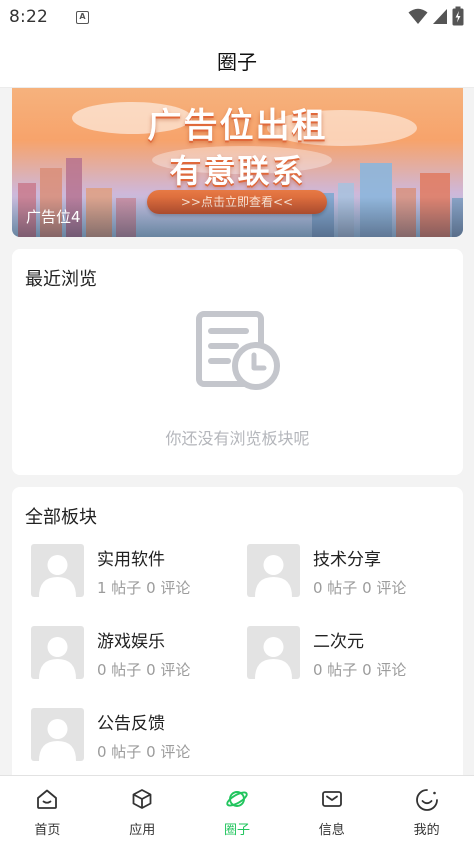 Image resolution: width=474 pixels, height=842 pixels. What do you see at coordinates (61, 517) in the screenshot?
I see `boards-section-title: 全部板块` at bounding box center [61, 517].